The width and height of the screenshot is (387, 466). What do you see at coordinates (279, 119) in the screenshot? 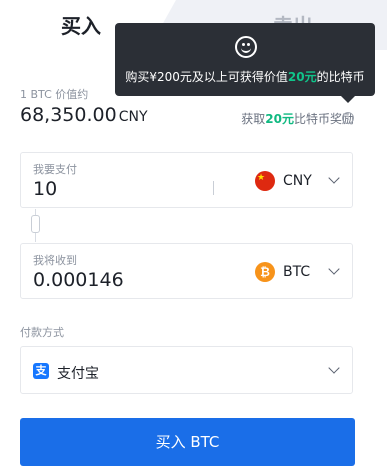
I see `reward-amount: 20元` at bounding box center [279, 119].